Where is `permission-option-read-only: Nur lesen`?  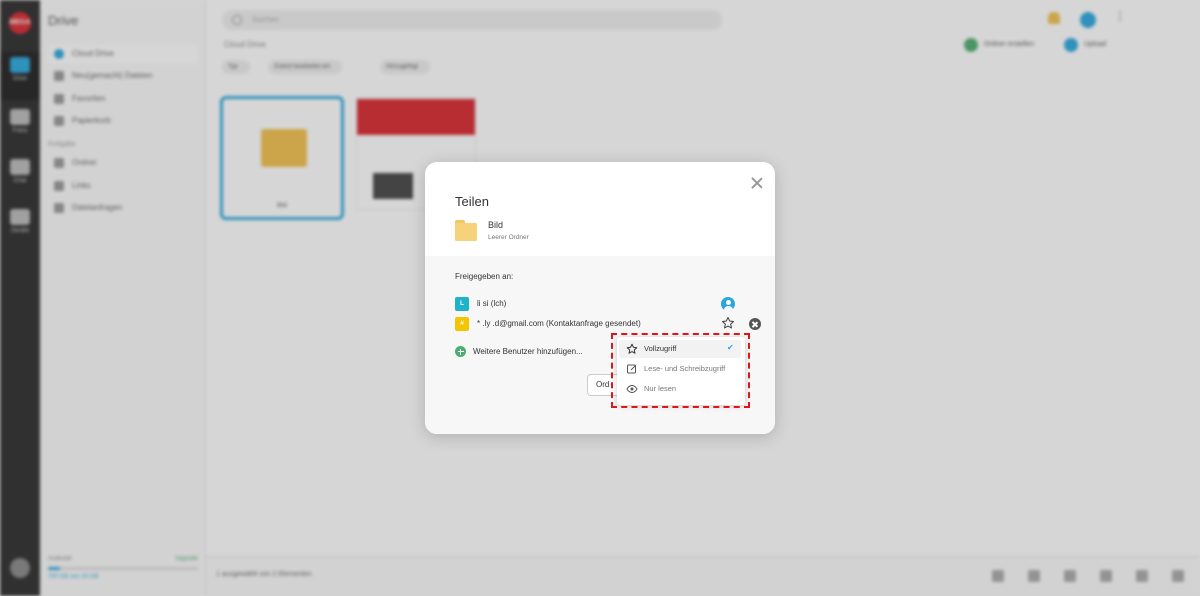 permission-option-read-only: Nur lesen is located at coordinates (680, 389).